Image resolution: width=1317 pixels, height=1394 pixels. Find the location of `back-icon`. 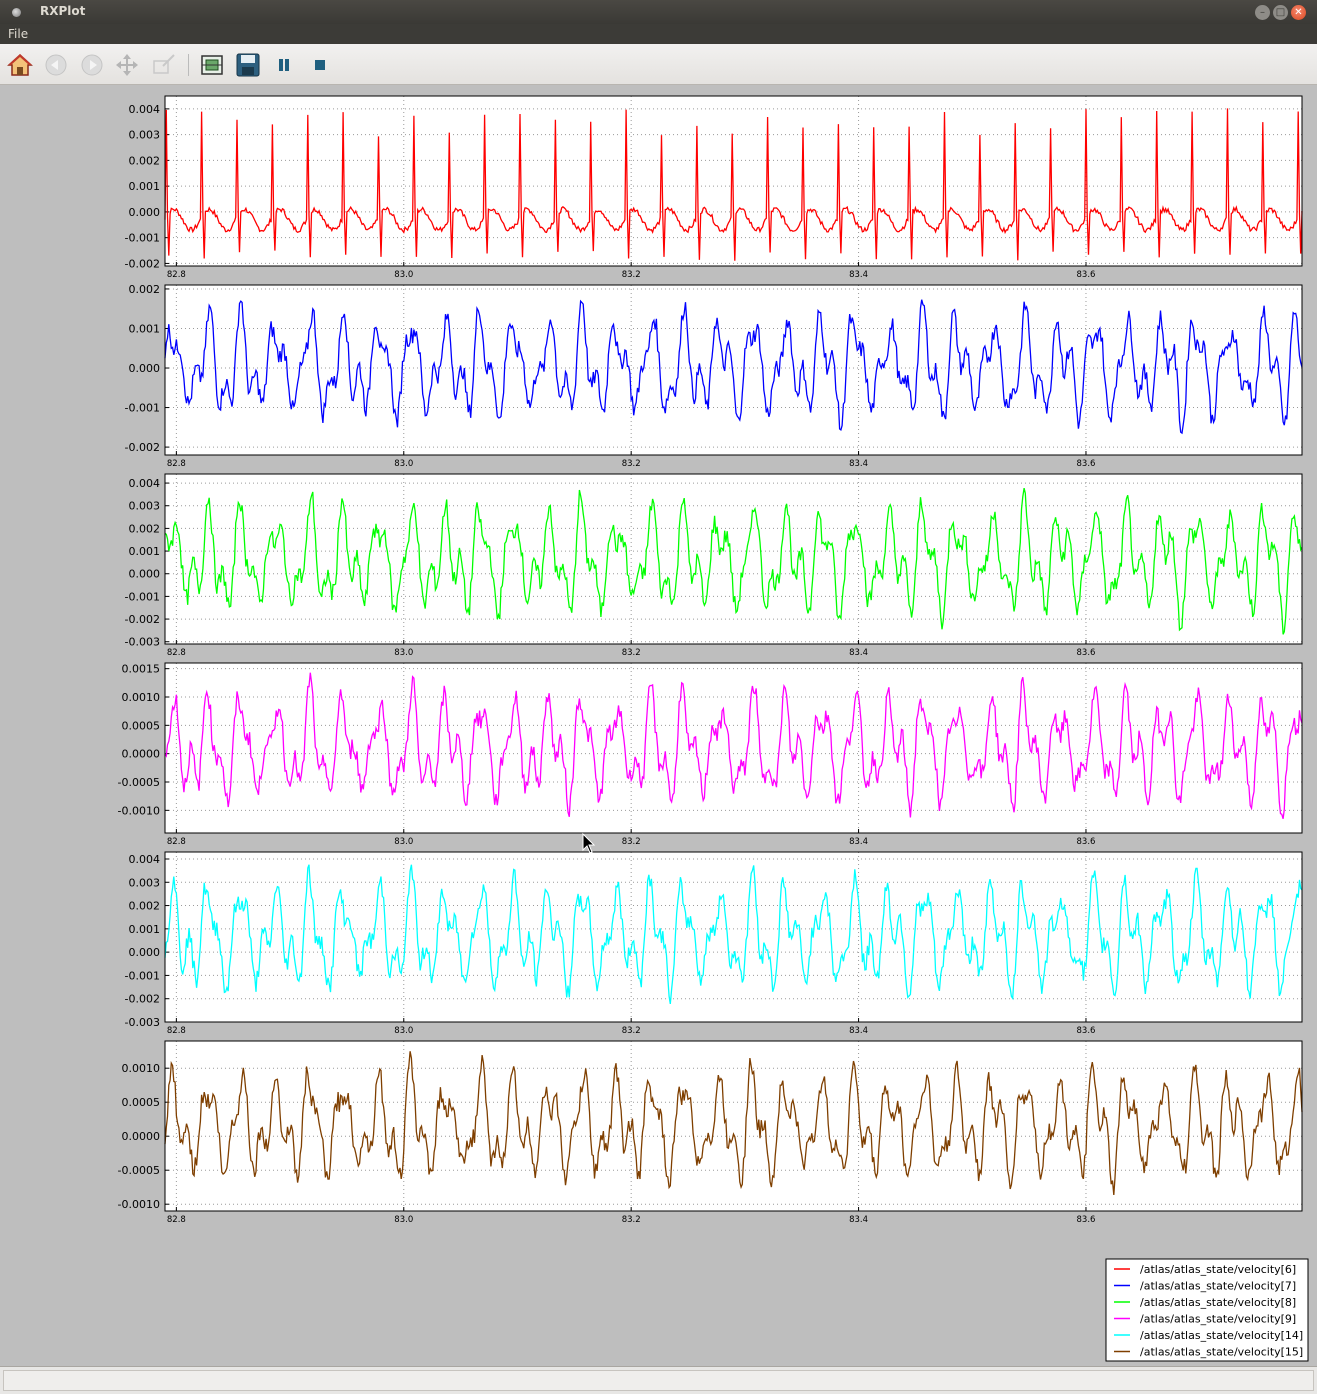

back-icon is located at coordinates (56, 65).